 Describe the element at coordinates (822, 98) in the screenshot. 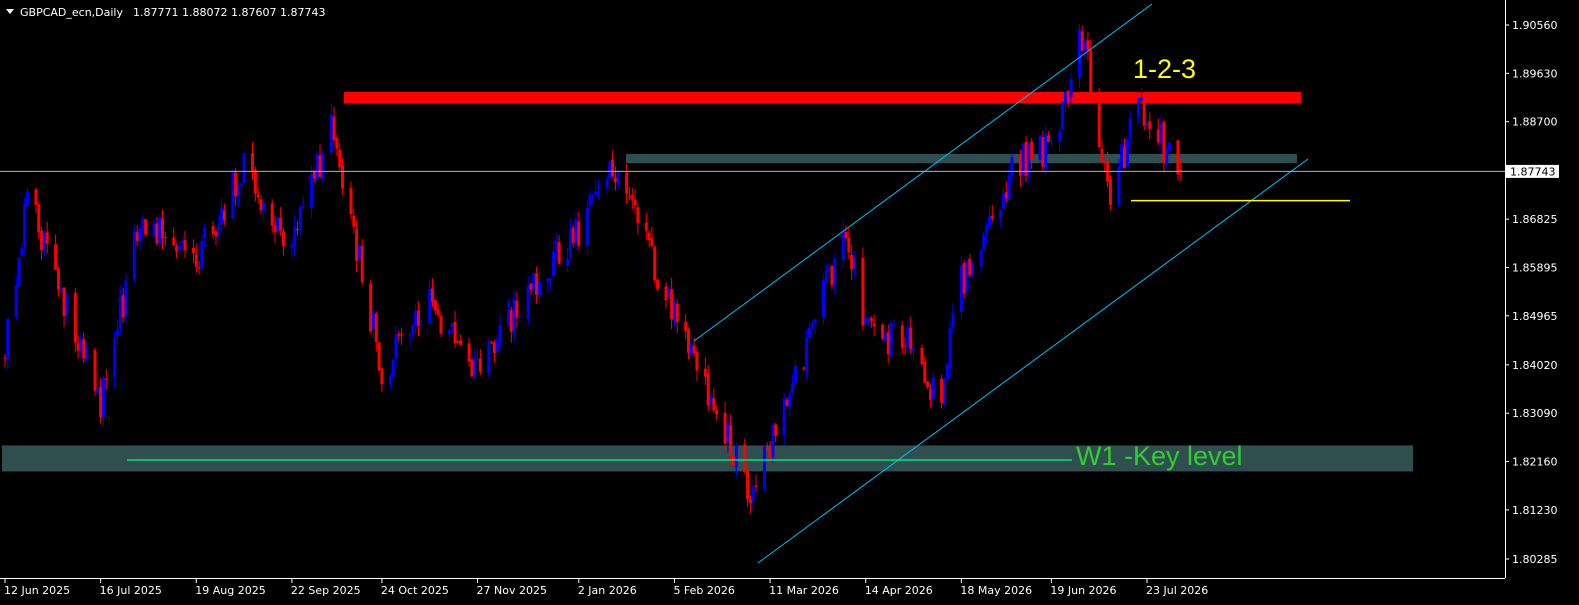

I see `major-resistance-zone` at that location.